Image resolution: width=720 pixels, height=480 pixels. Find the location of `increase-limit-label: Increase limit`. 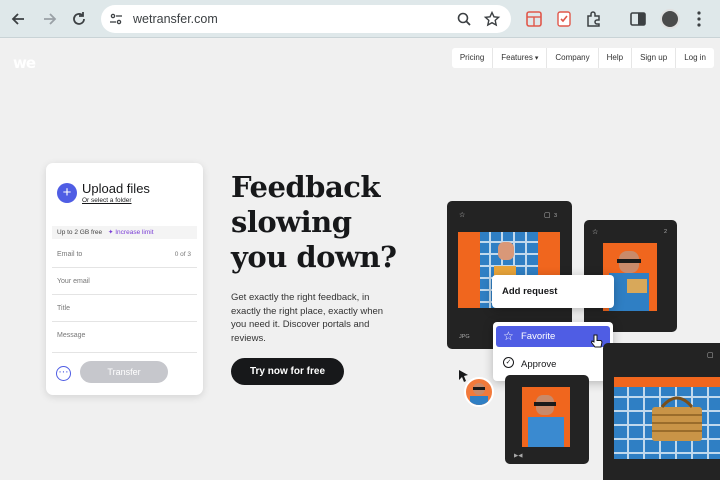

increase-limit-label: Increase limit is located at coordinates (134, 232).